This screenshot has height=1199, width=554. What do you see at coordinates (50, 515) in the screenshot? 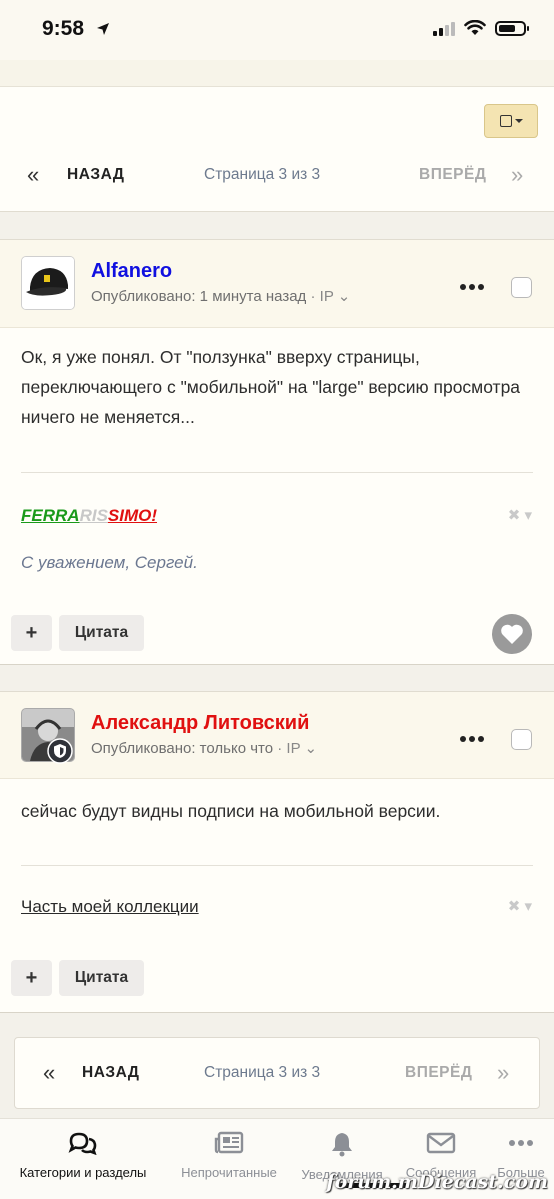
I see `sig-part-green: FERRA` at bounding box center [50, 515].